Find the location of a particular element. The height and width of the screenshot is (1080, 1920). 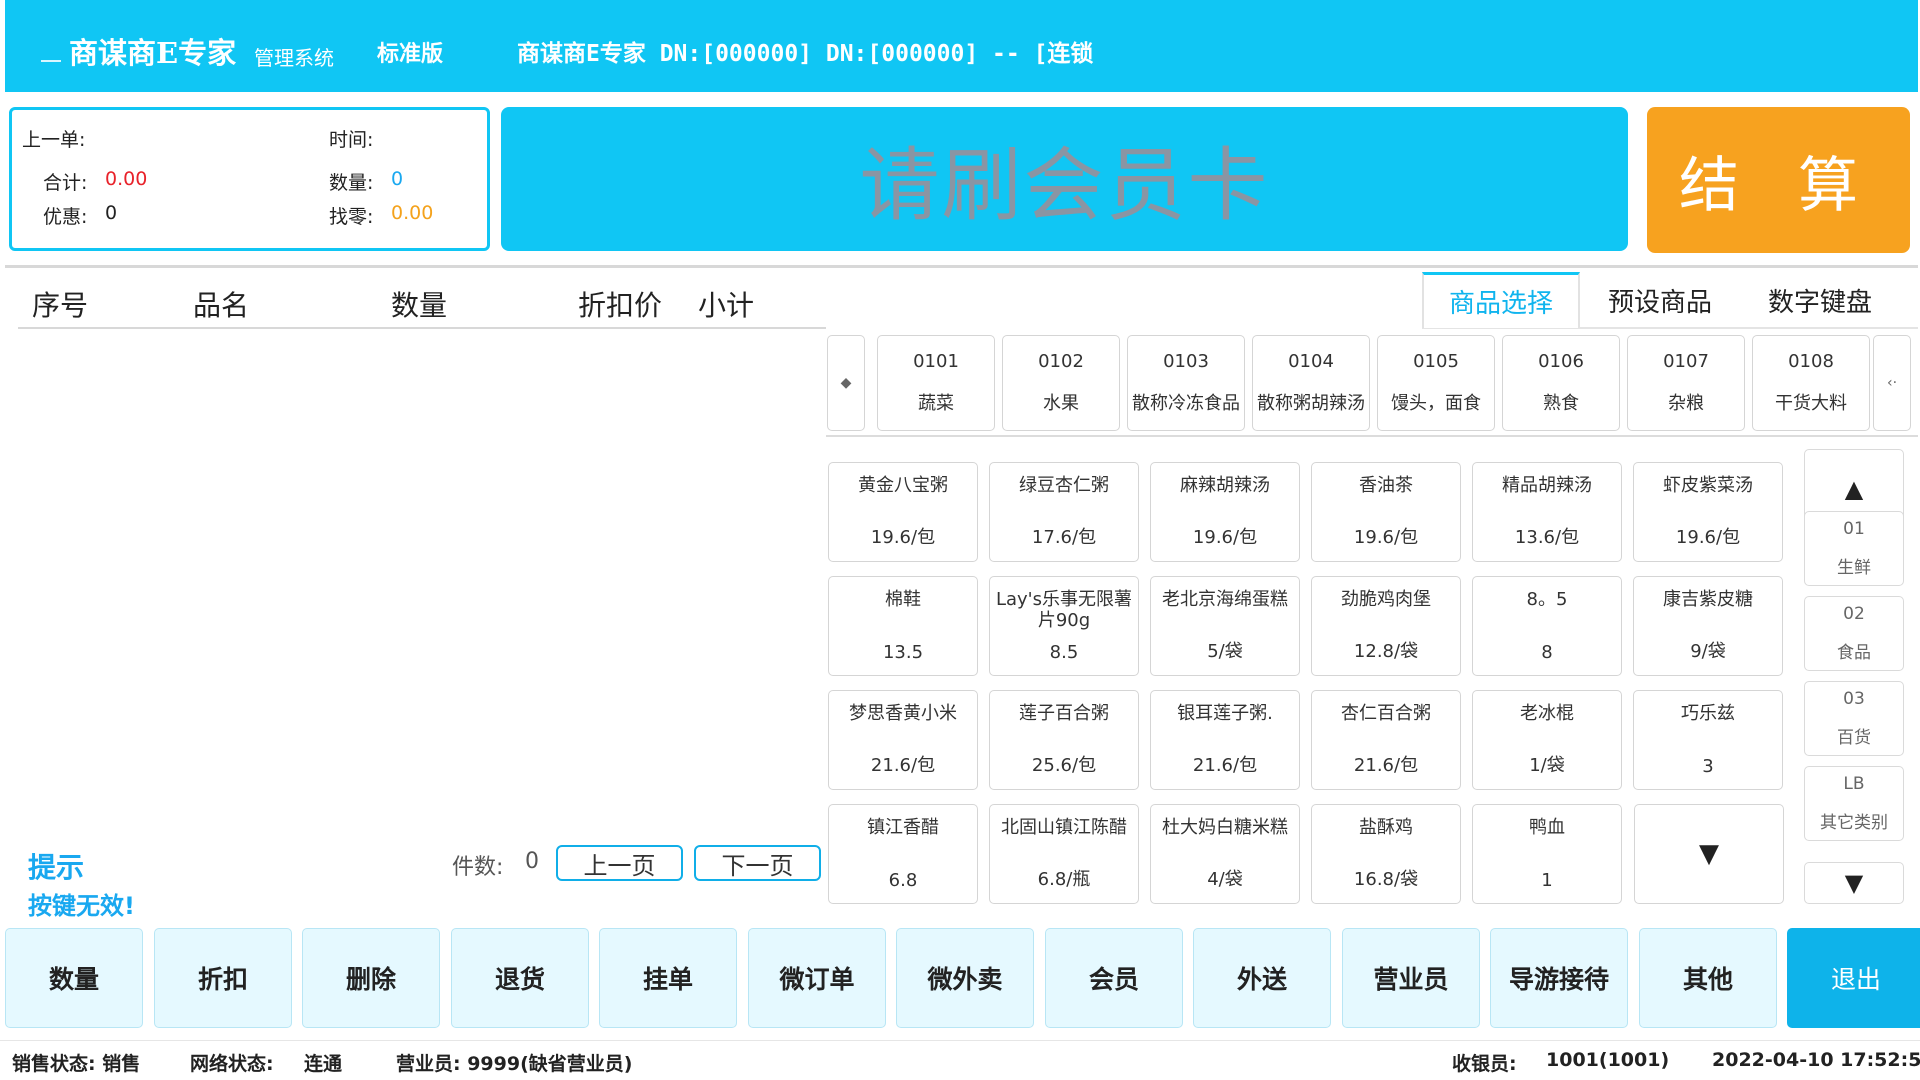

product-button: 棉鞋 13.5 is located at coordinates (903, 626).